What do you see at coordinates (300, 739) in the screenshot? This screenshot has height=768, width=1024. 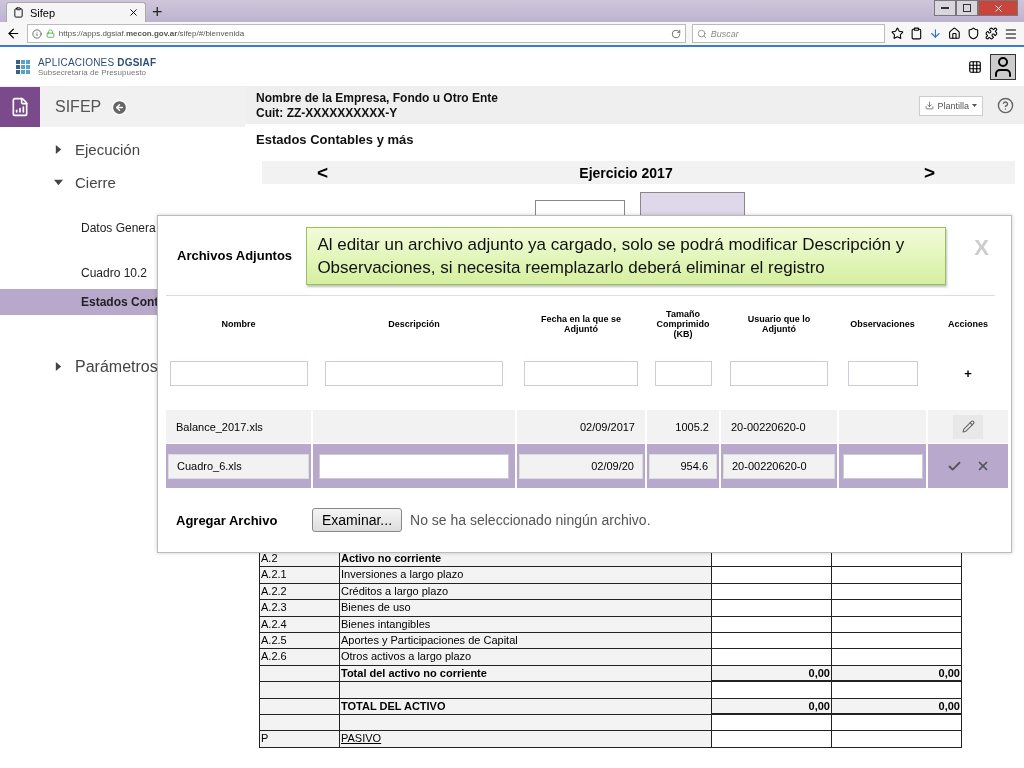 I see `code-cell: P` at bounding box center [300, 739].